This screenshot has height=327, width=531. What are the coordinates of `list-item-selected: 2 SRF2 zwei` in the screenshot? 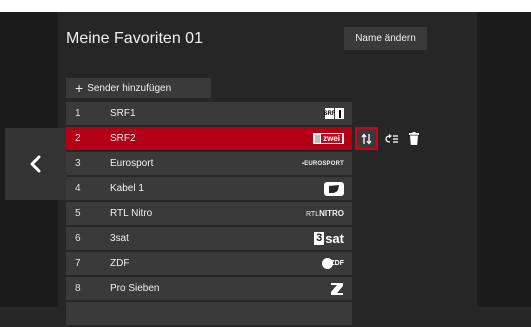 It's located at (209, 138).